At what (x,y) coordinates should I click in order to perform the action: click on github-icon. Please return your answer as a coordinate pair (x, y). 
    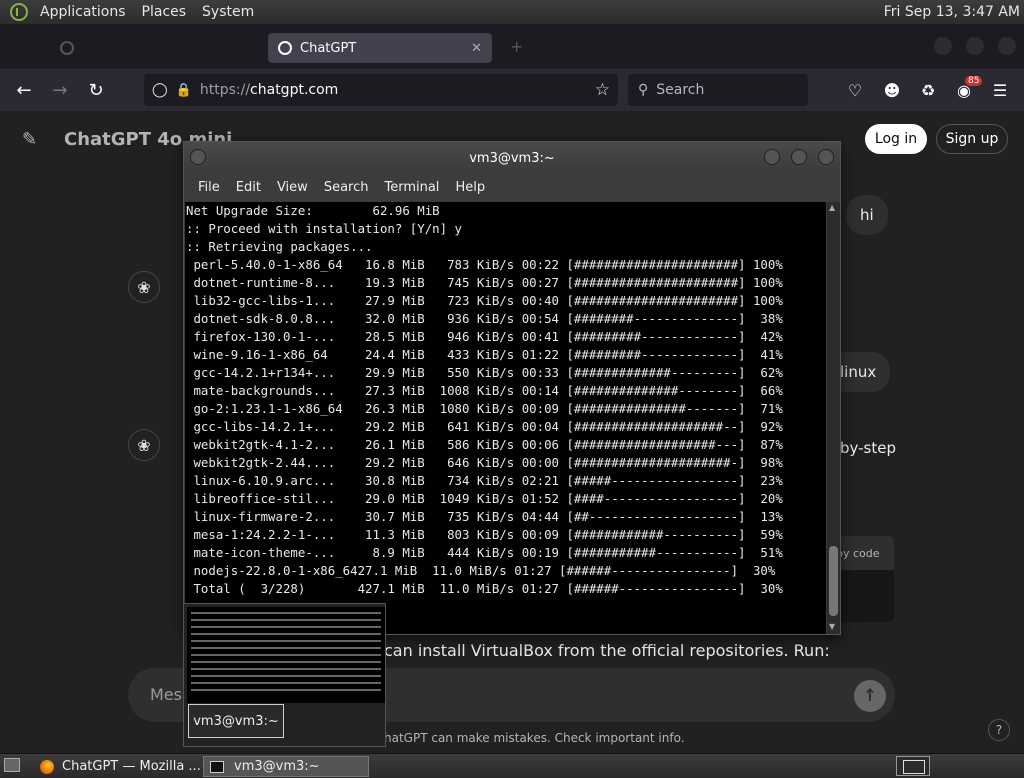
    Looking at the image, I should click on (67, 48).